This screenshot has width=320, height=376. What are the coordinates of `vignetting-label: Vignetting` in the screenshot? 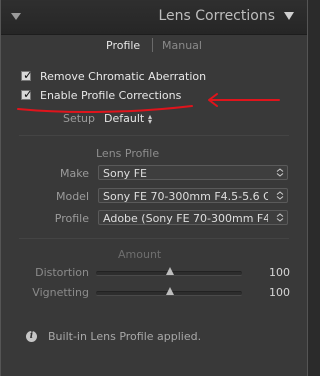 It's located at (60, 292).